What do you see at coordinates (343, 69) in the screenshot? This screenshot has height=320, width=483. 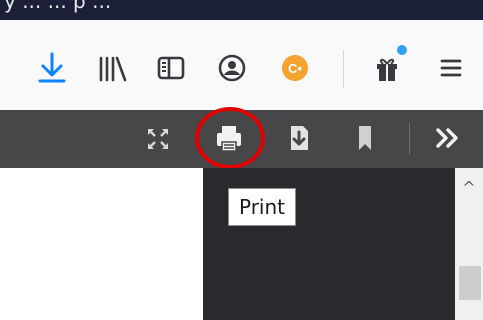 I see `toolbar-separator` at bounding box center [343, 69].